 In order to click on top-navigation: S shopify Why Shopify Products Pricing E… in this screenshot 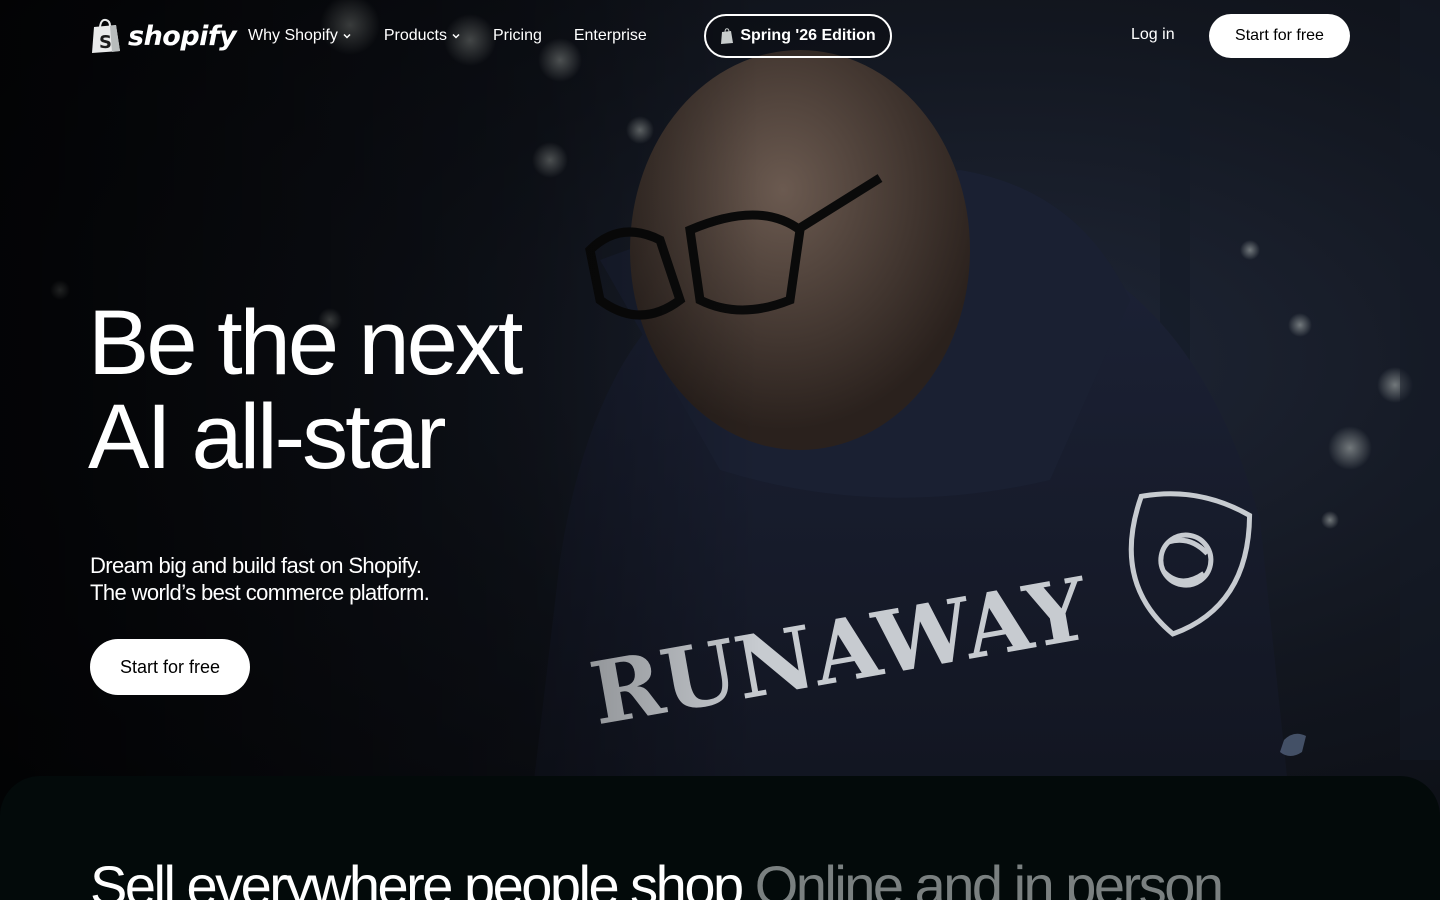, I will do `click(720, 36)`.